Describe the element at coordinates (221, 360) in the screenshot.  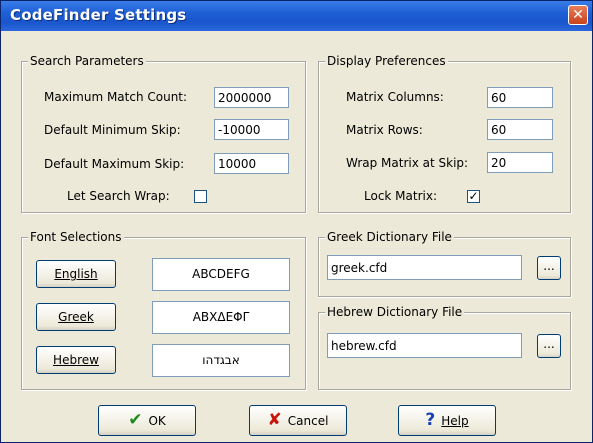
I see `hebrew-sample: אבגדהו` at that location.